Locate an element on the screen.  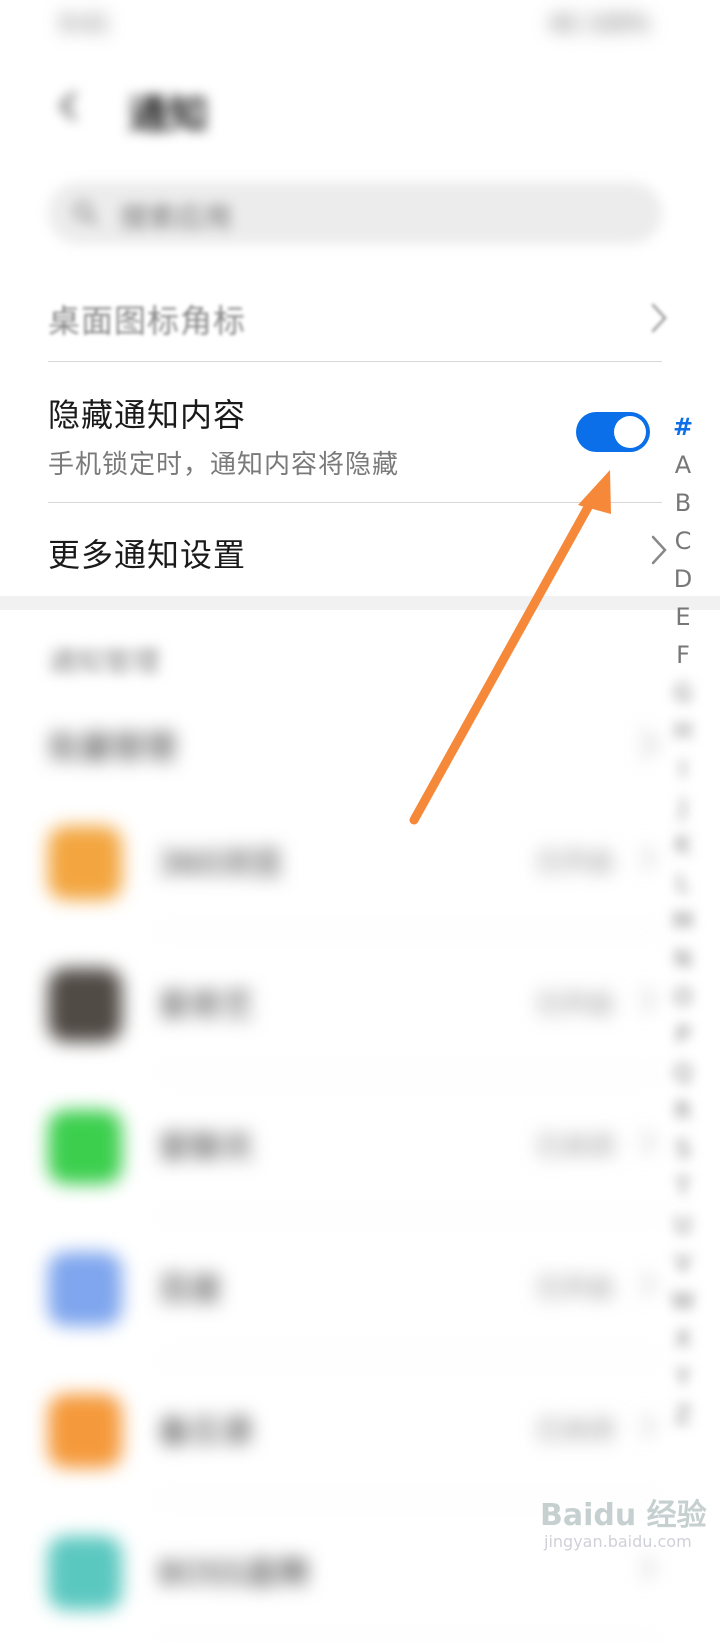
hide-content-description: 手机锁定时，通知内容将隐藏 is located at coordinates (224, 465).